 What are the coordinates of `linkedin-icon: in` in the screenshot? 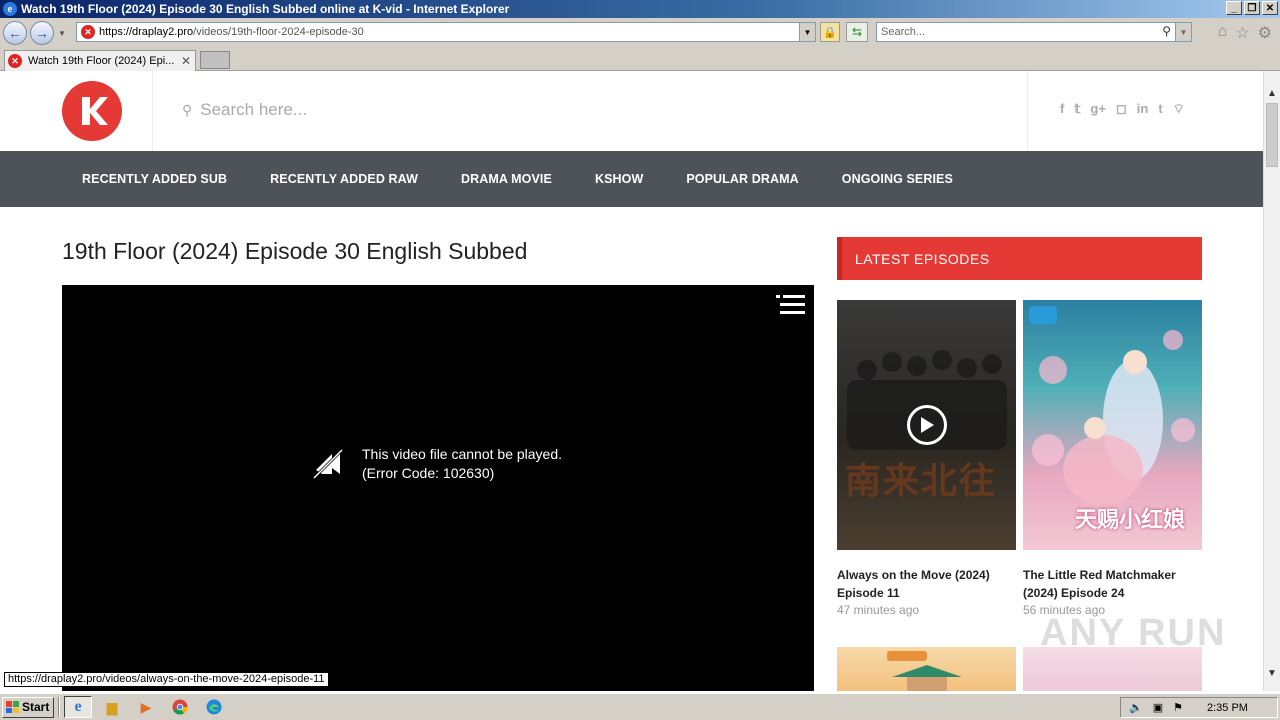 It's located at (1143, 109).